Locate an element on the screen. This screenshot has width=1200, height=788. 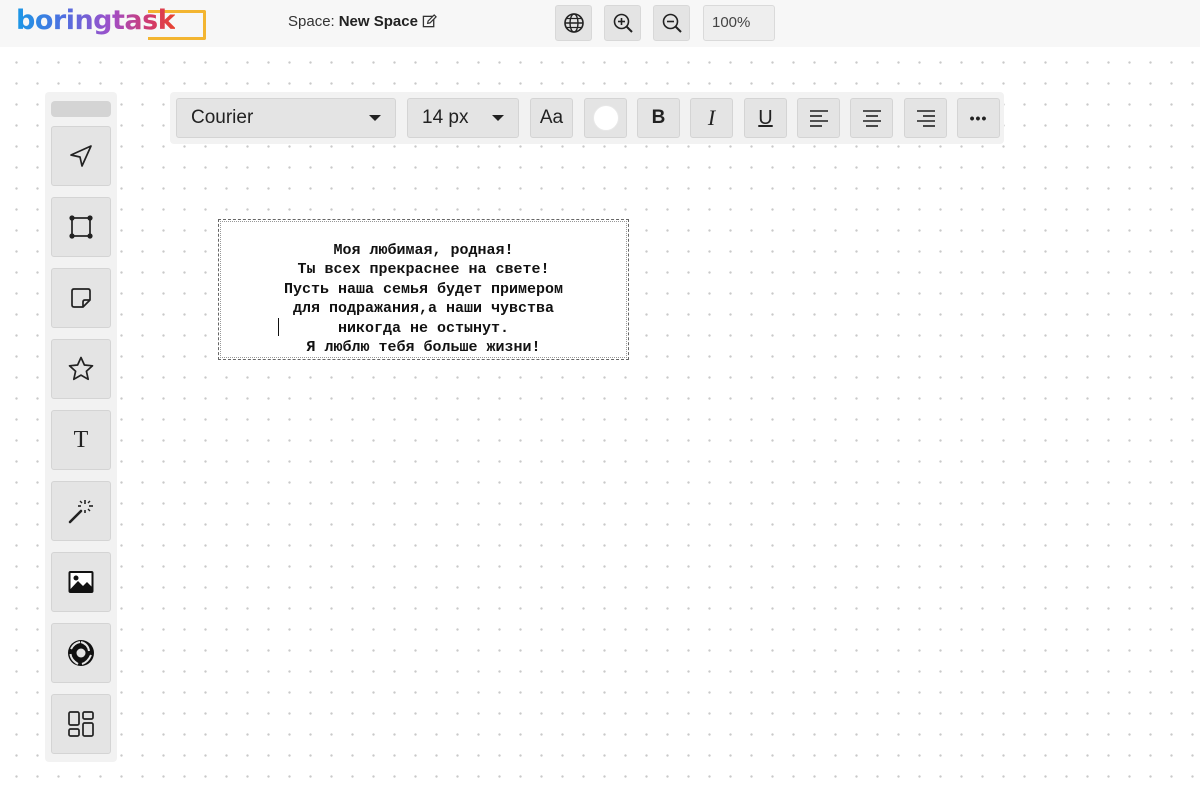
text-cursor is located at coordinates (278, 327).